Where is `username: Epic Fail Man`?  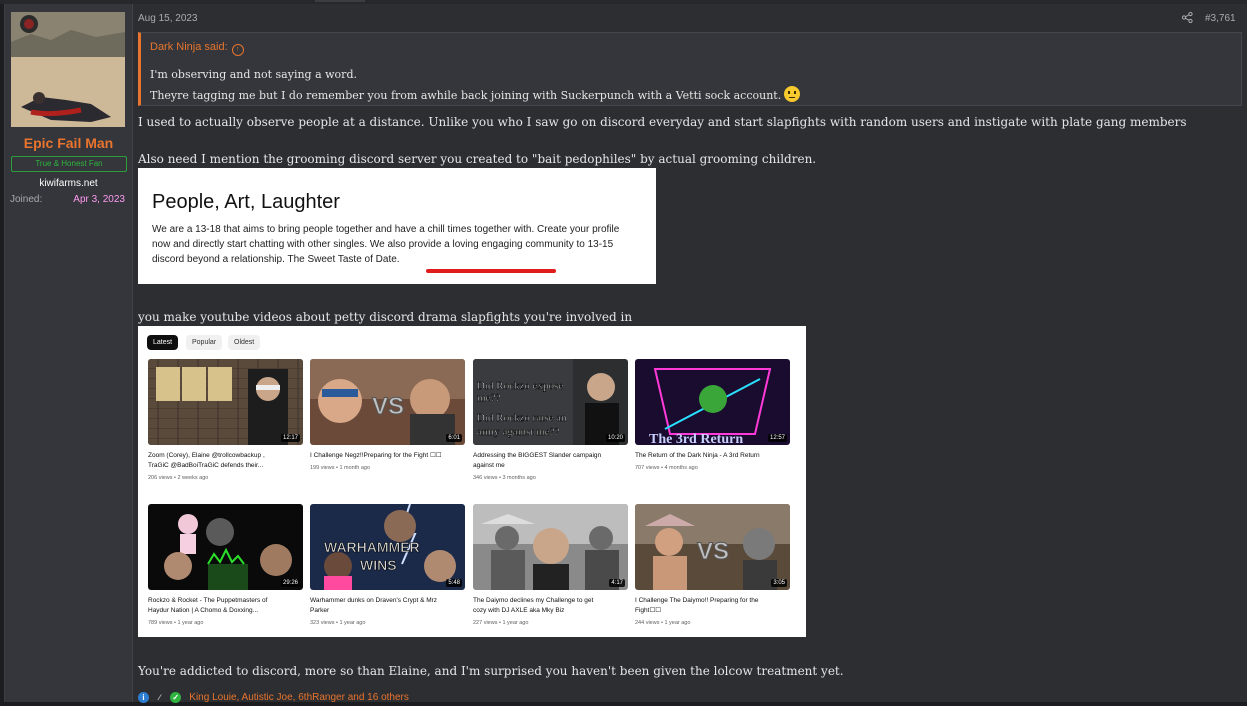 username: Epic Fail Man is located at coordinates (68, 143).